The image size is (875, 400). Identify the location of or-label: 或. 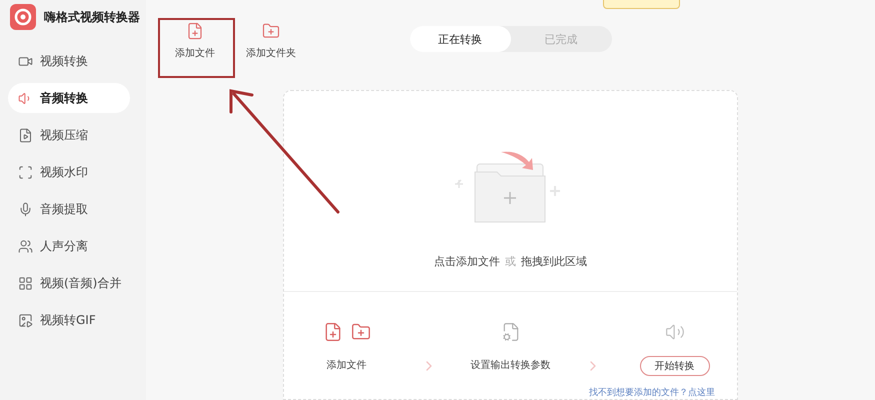
(510, 261).